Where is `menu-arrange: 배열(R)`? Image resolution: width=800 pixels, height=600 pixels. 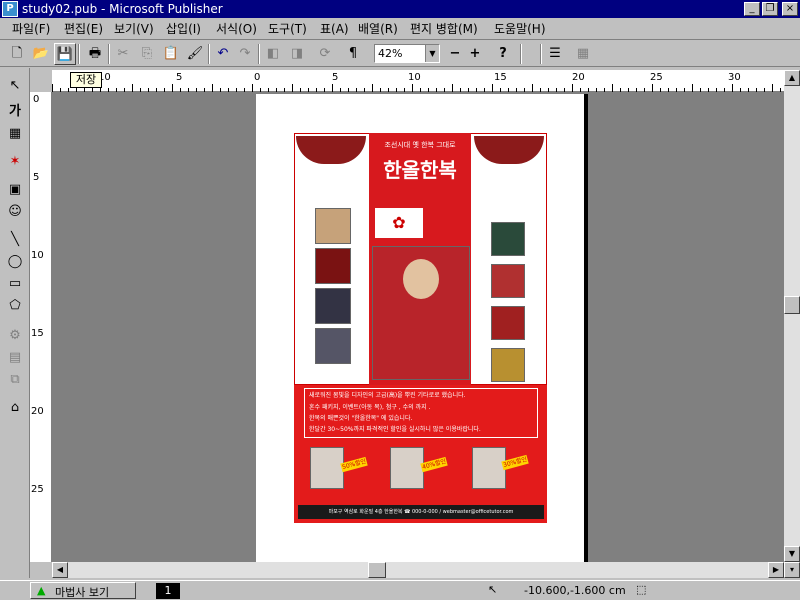 menu-arrange: 배열(R) is located at coordinates (378, 29).